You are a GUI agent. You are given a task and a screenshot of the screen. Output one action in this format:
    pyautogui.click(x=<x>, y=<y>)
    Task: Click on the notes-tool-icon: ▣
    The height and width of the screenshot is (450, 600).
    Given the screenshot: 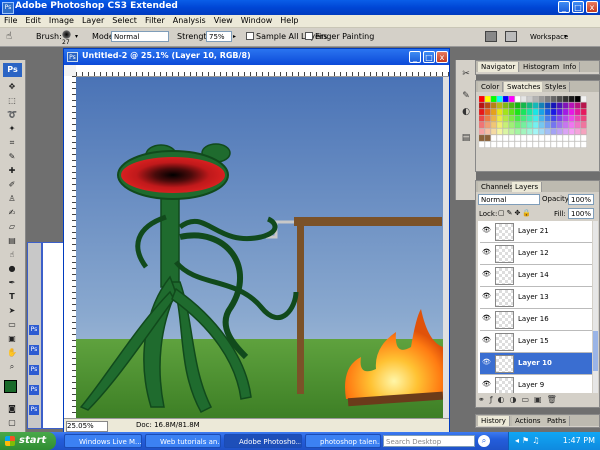 What is the action you would take?
    pyautogui.click(x=12, y=339)
    